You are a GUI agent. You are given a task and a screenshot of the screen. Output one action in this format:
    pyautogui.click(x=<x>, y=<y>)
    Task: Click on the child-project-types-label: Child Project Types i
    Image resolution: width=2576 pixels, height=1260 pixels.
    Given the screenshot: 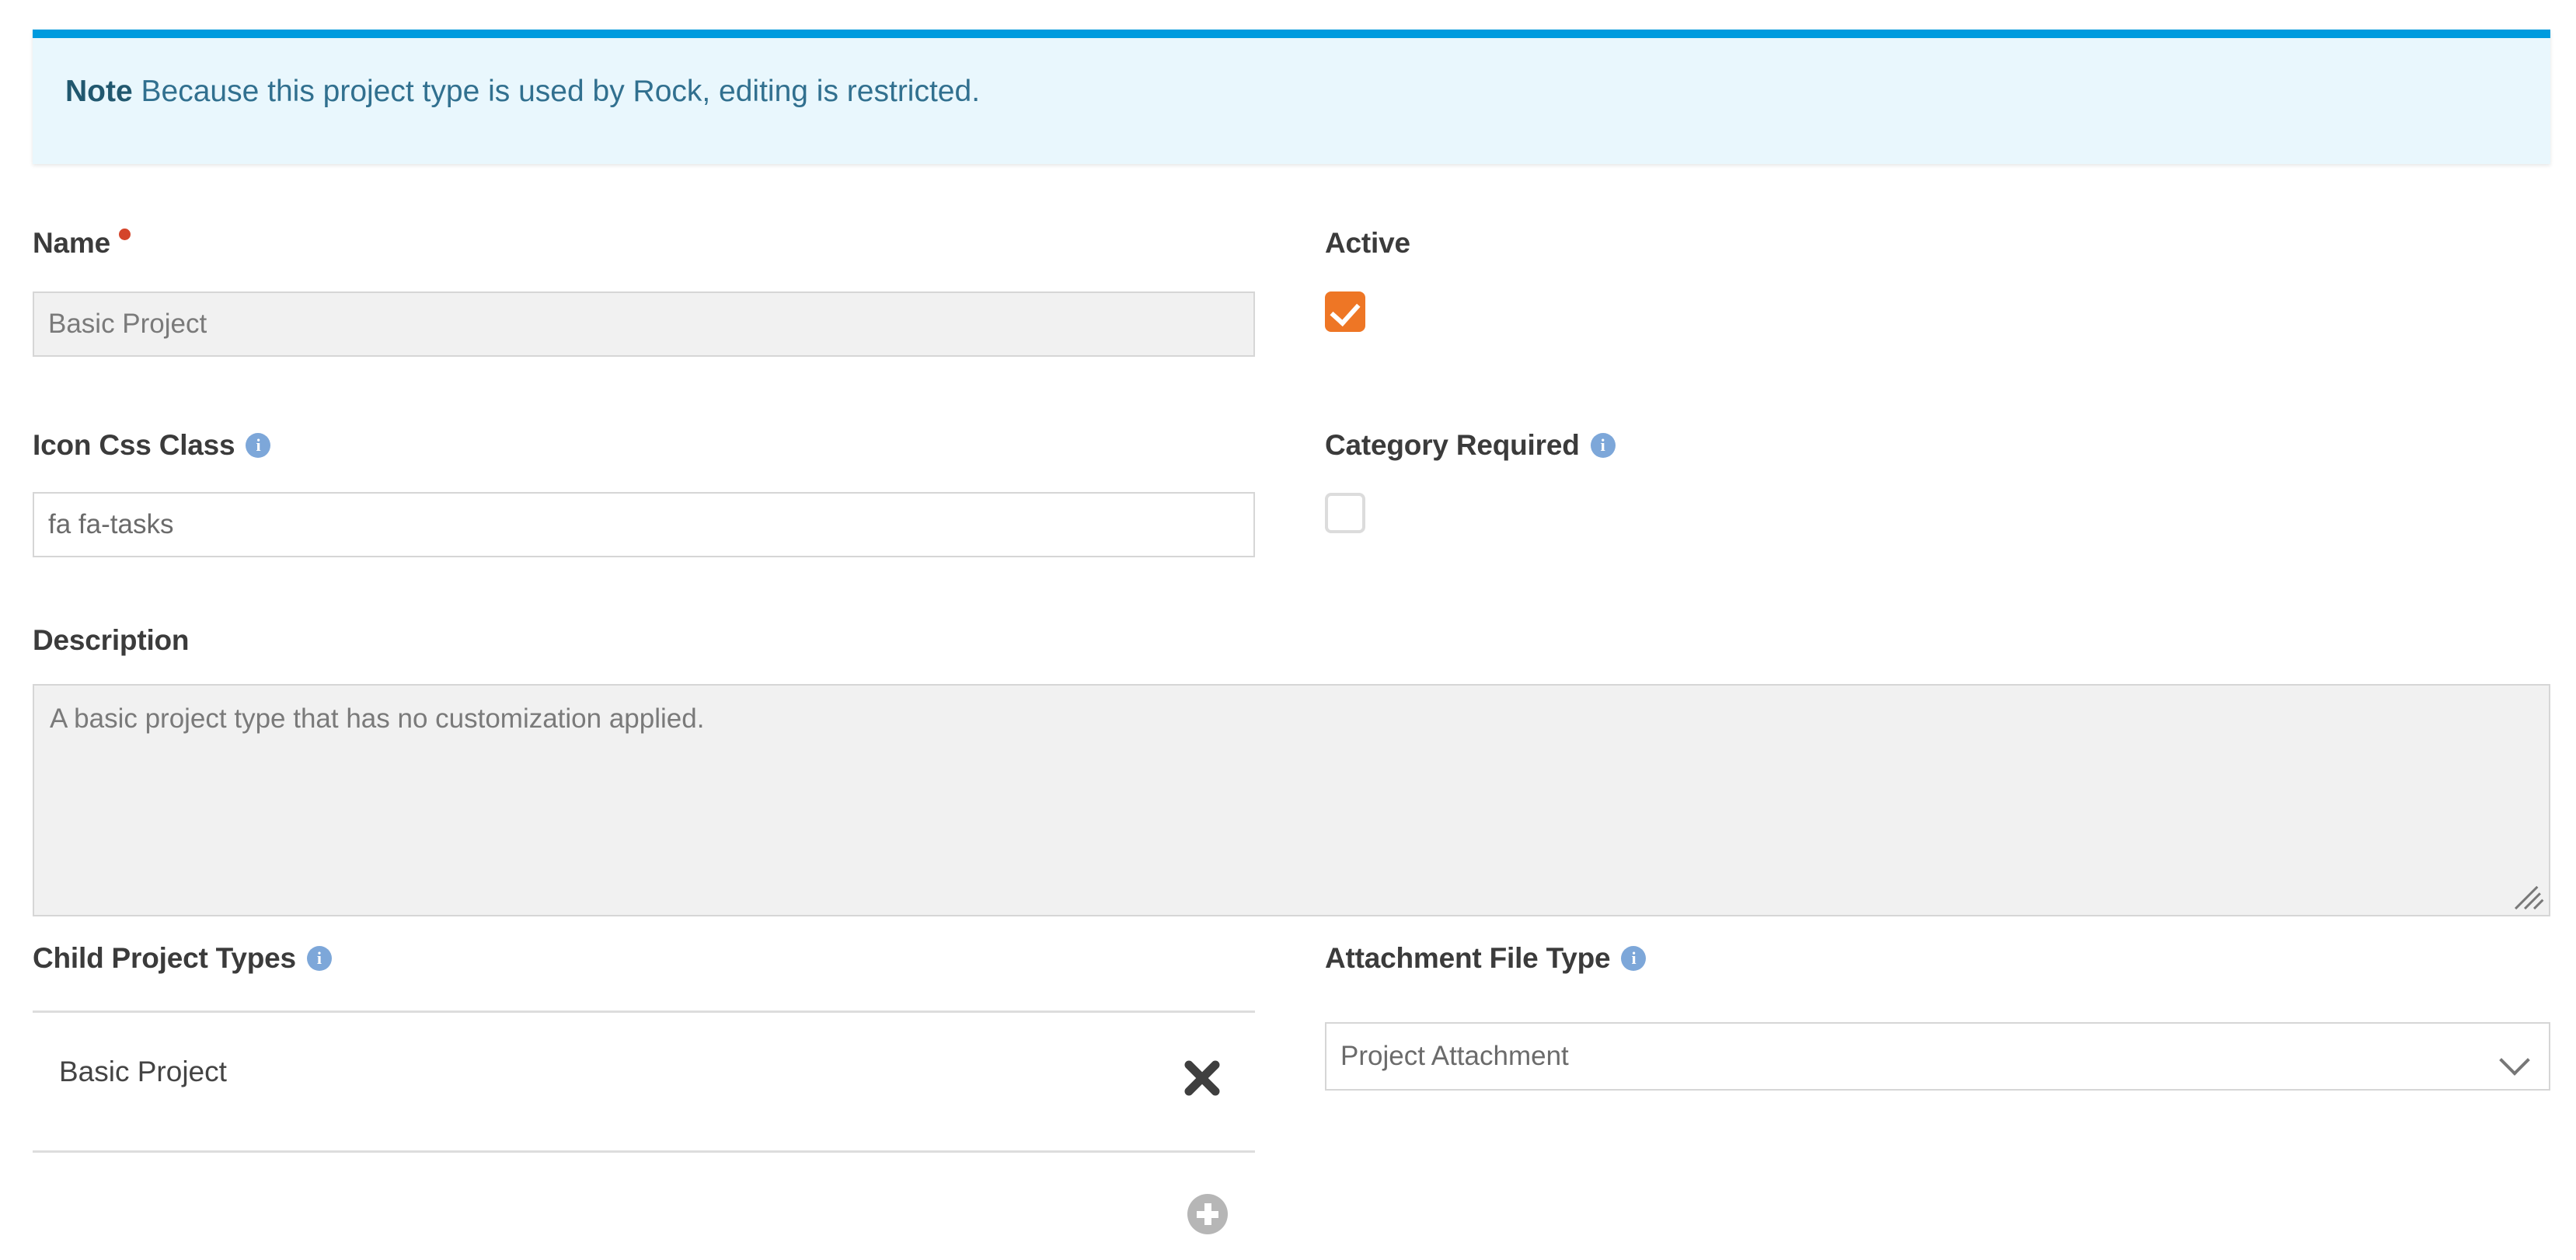 What is the action you would take?
    pyautogui.click(x=182, y=958)
    